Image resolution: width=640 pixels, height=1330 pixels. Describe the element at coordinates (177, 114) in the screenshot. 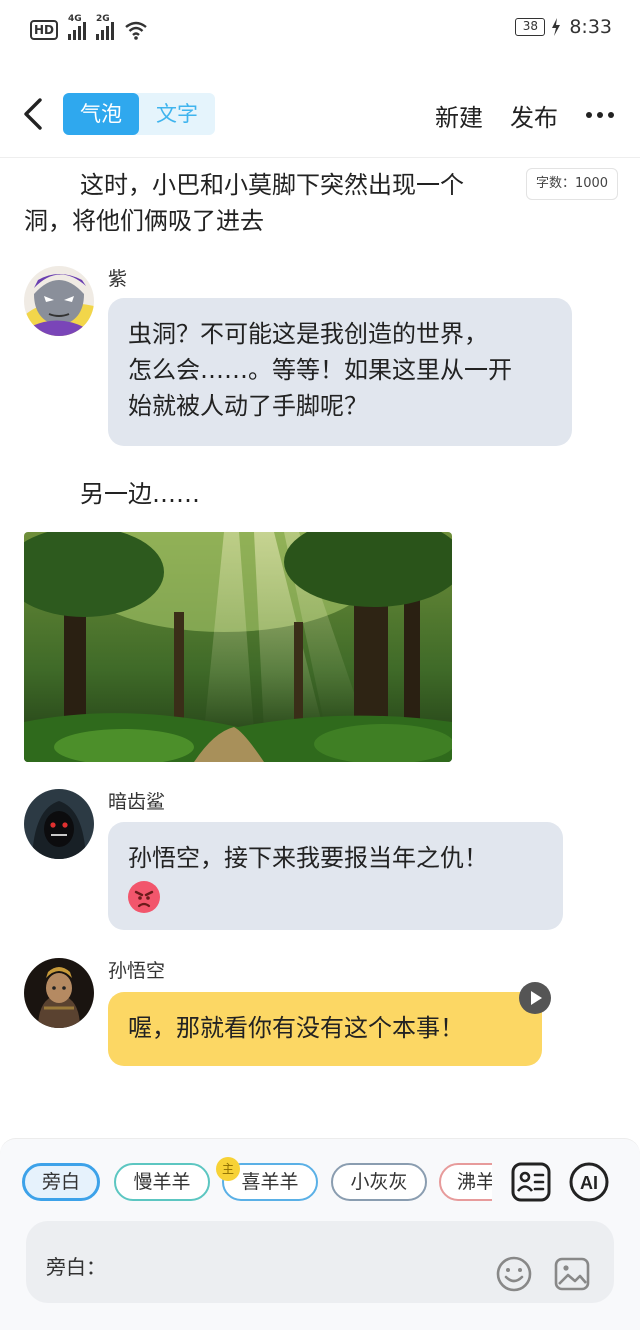

I see `tab-text: 文字` at that location.